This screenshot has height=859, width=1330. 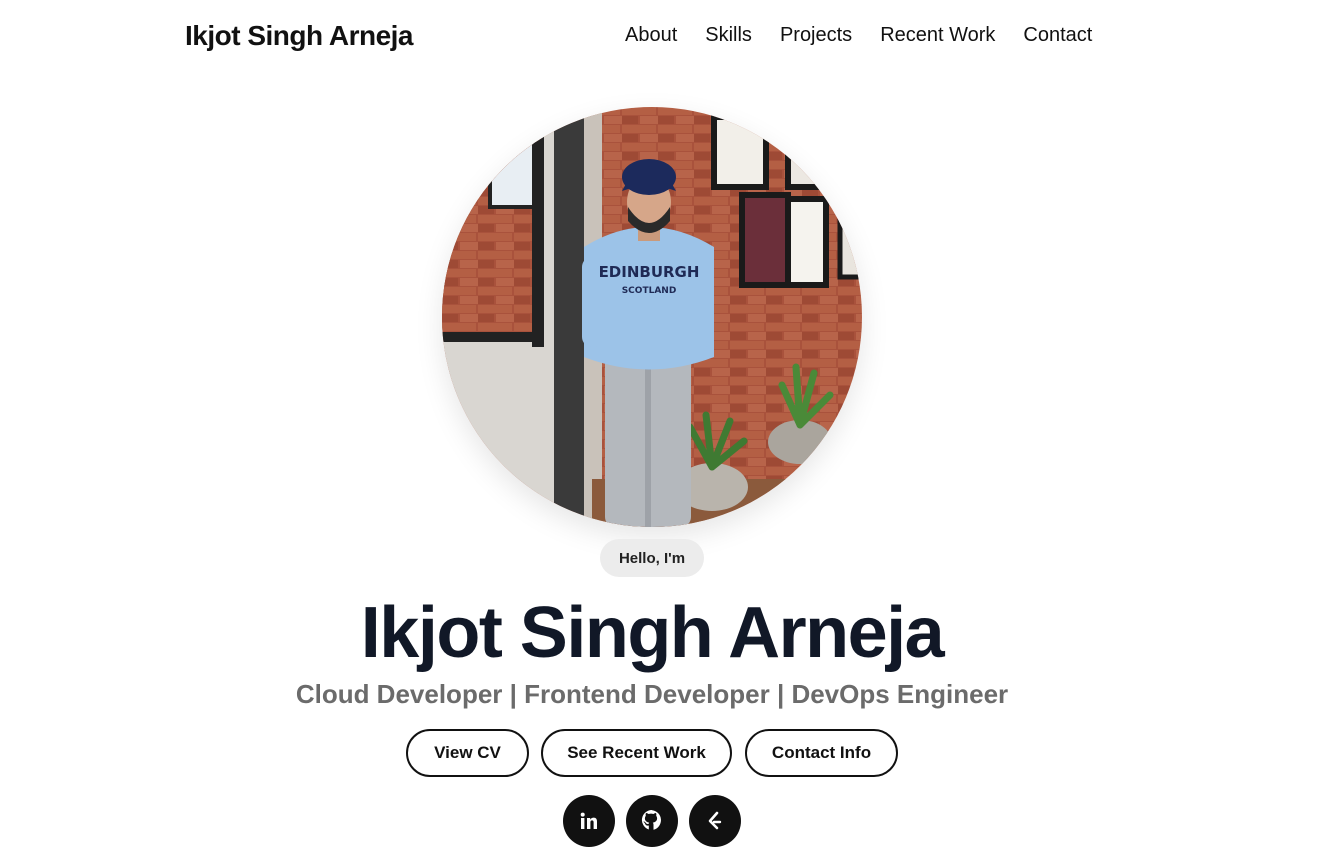 What do you see at coordinates (651, 35) in the screenshot?
I see `nav-link-about: About` at bounding box center [651, 35].